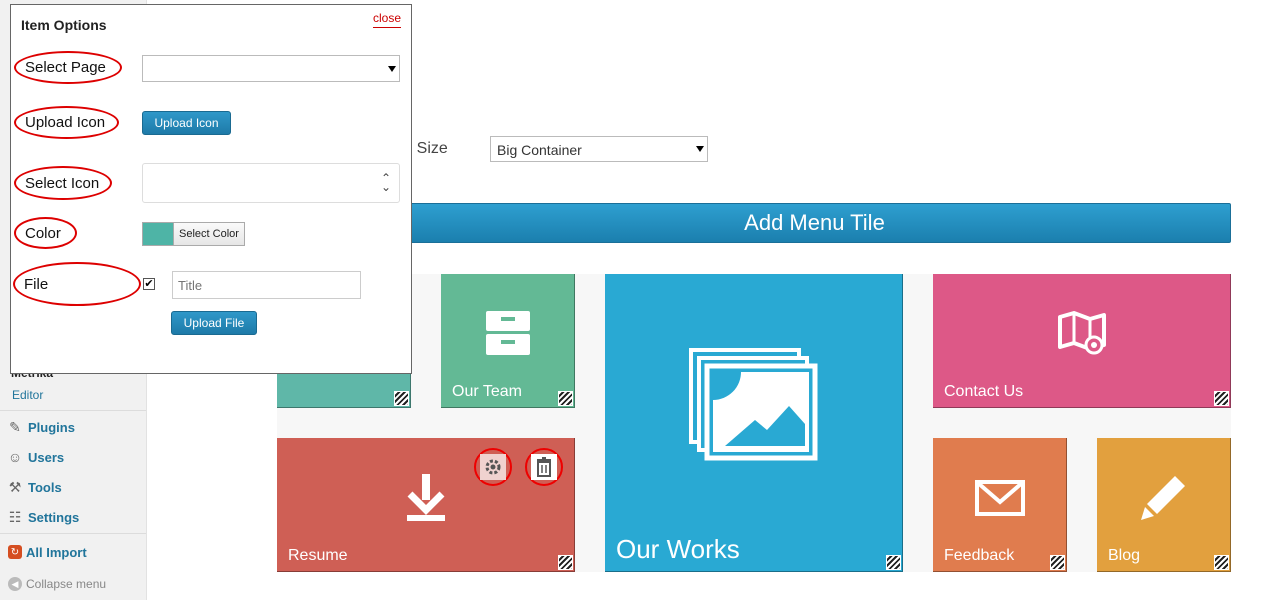 The width and height of the screenshot is (1280, 600). I want to click on container-size-select: Big Container, so click(599, 149).